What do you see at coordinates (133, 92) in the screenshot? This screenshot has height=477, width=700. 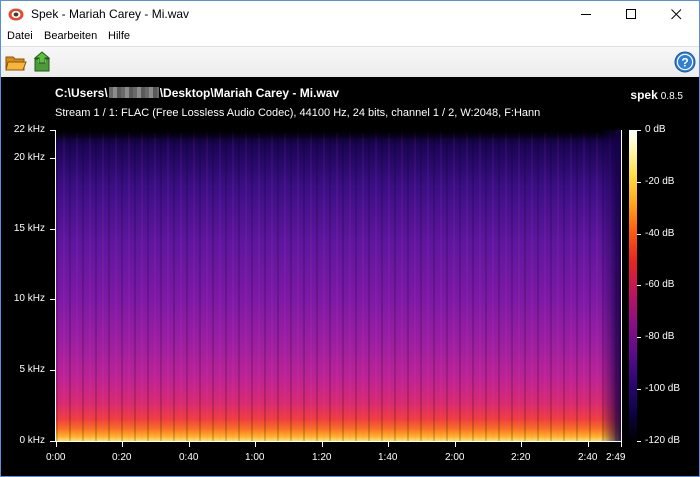 I see `redacted-username` at bounding box center [133, 92].